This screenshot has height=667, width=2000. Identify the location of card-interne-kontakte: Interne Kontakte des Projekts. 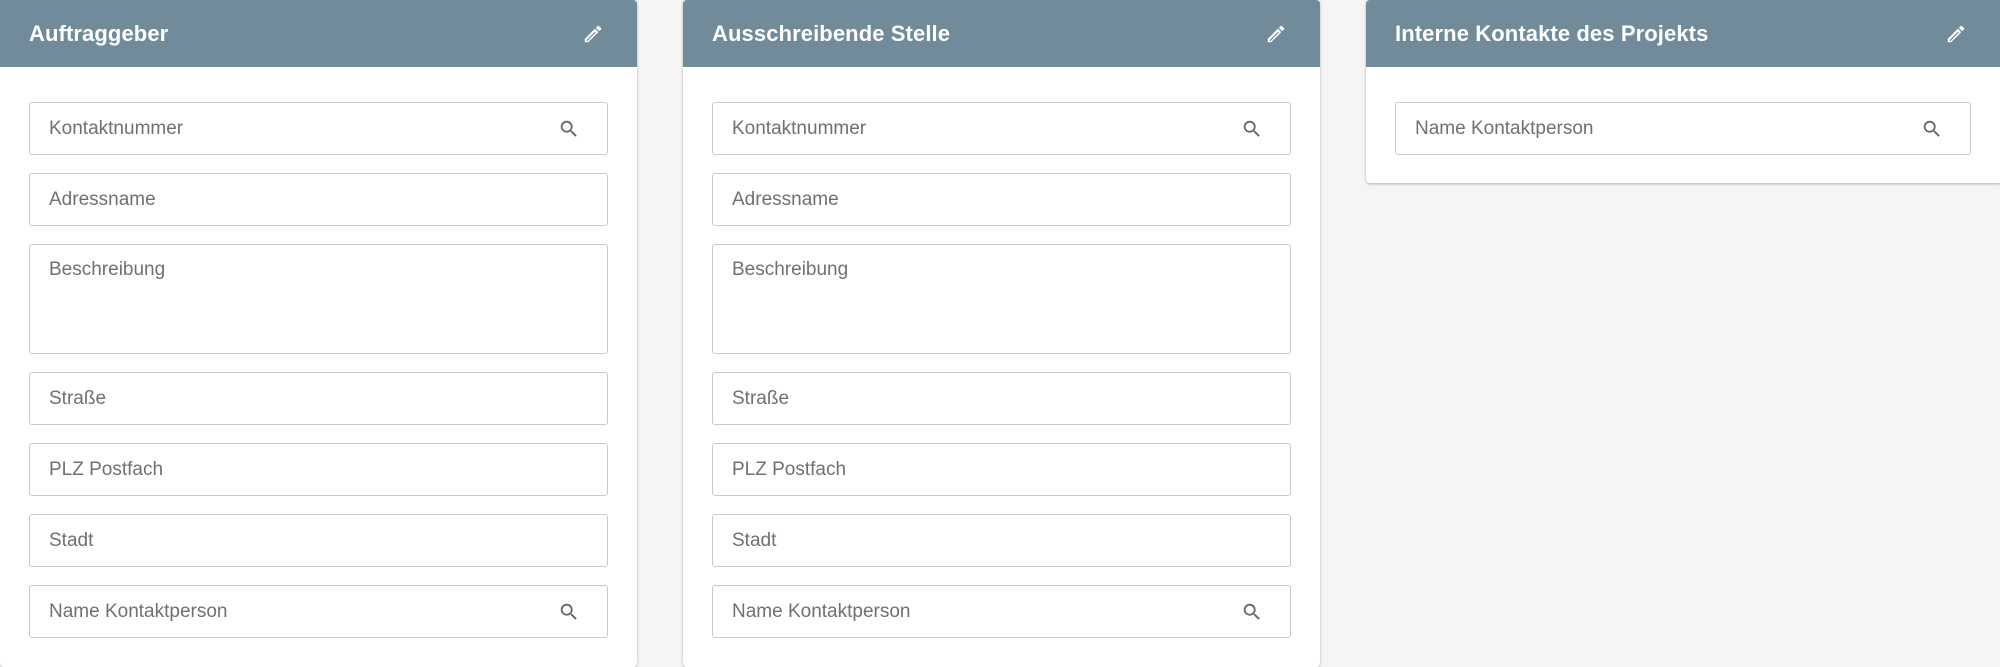
(1683, 91).